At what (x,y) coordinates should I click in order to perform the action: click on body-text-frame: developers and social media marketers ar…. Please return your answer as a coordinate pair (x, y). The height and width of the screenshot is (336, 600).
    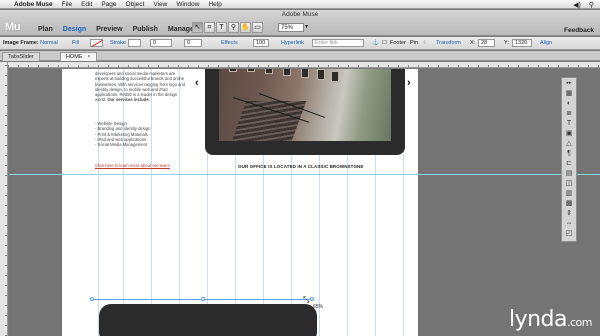
    Looking at the image, I should click on (141, 87).